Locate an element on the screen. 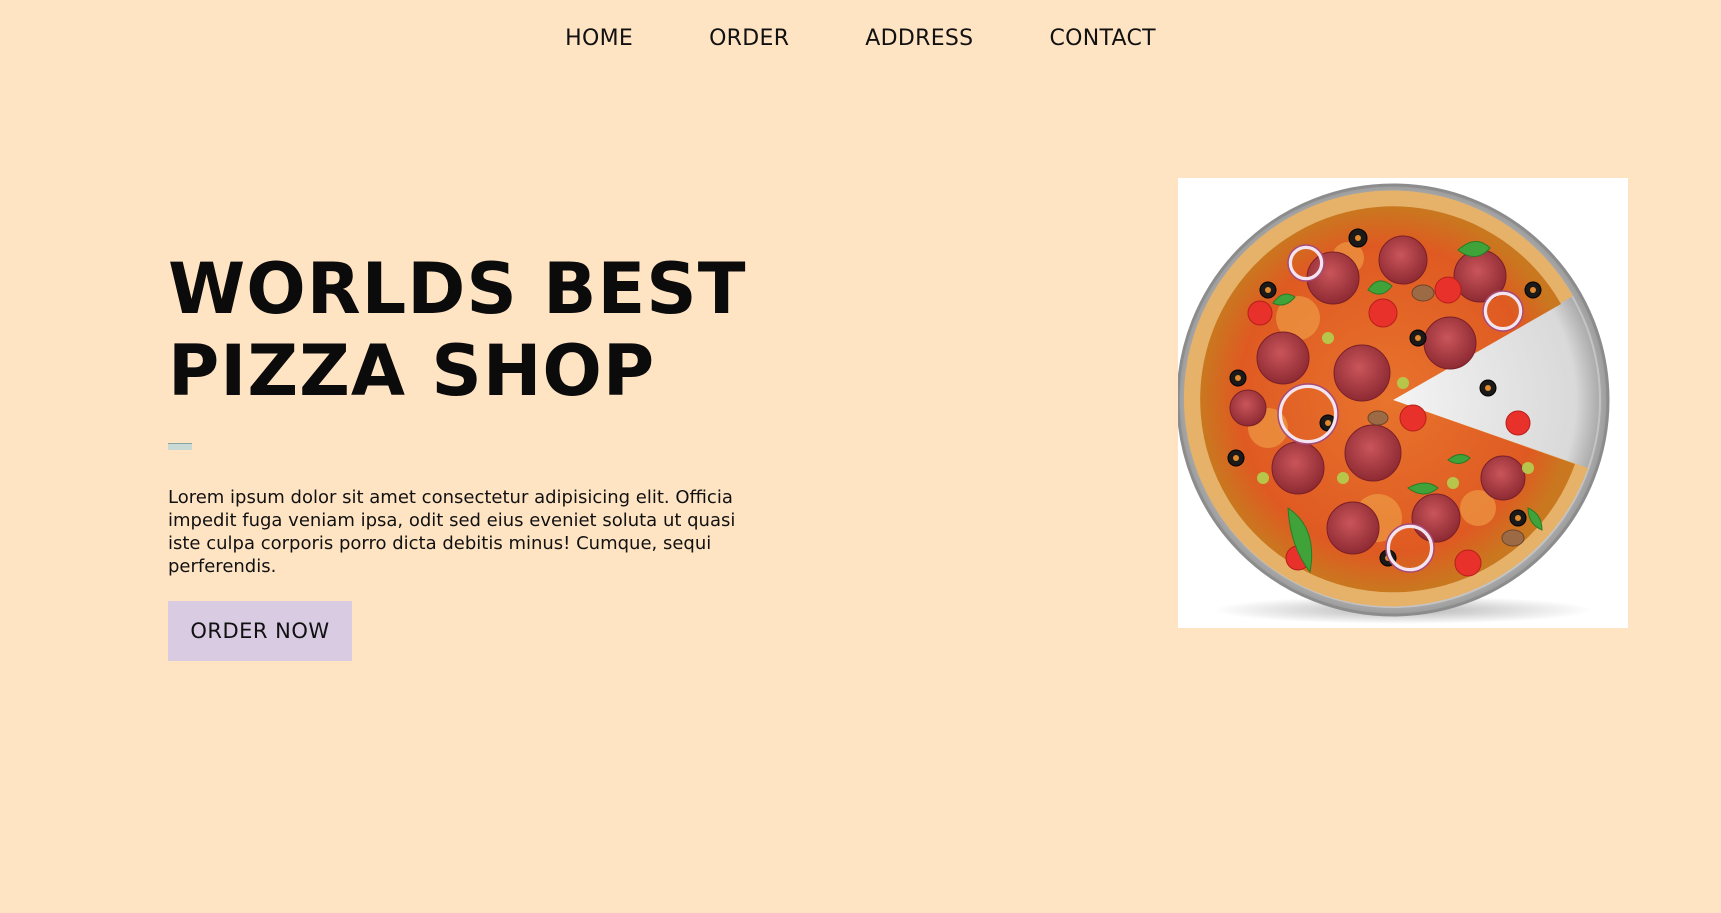 The width and height of the screenshot is (1721, 913). nav-link-address: ADDRESS is located at coordinates (919, 39).